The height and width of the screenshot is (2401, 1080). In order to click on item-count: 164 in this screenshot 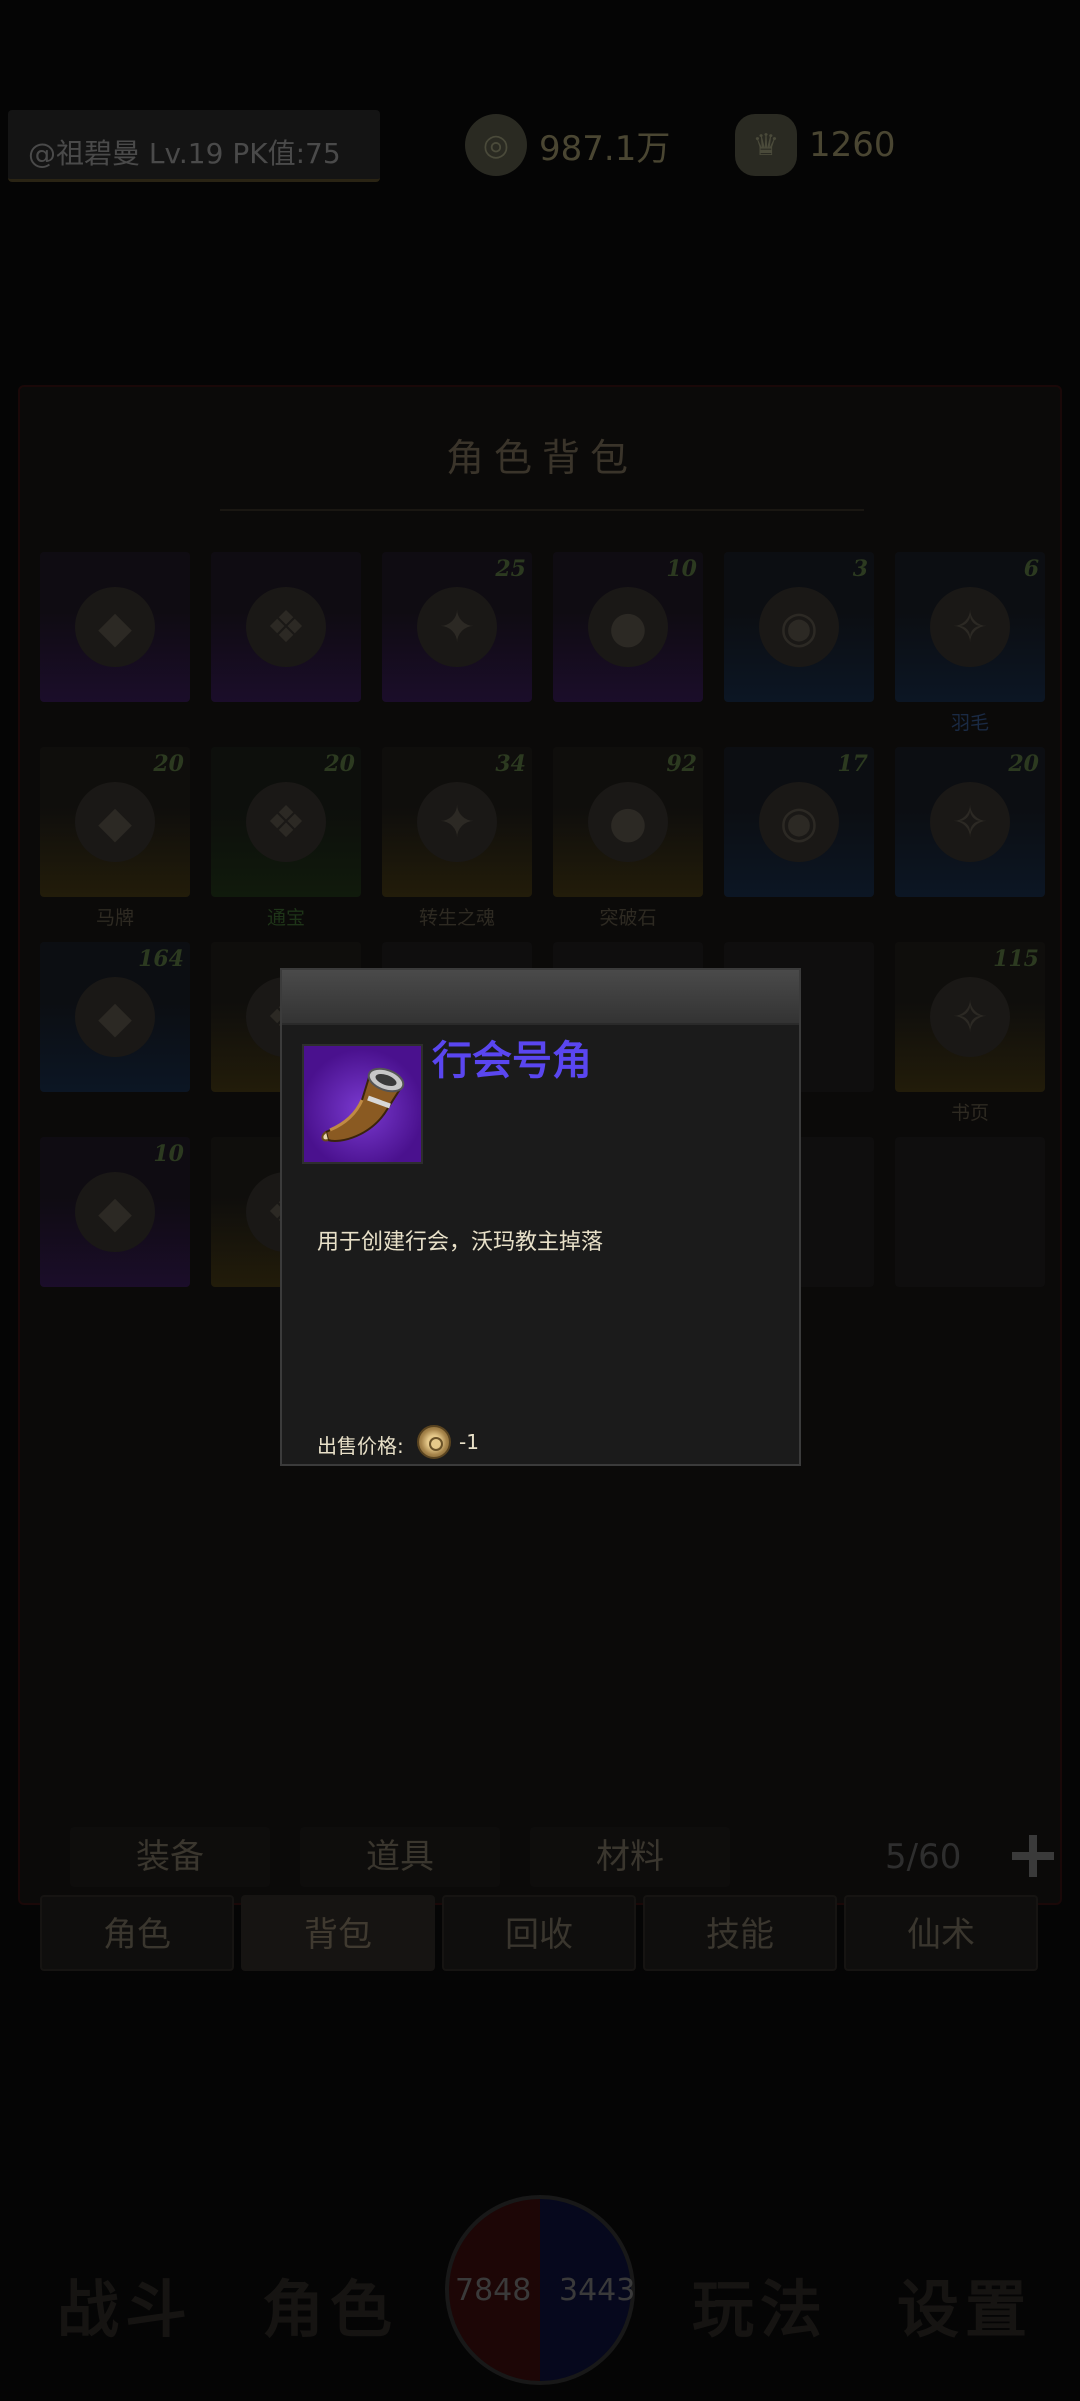, I will do `click(161, 959)`.